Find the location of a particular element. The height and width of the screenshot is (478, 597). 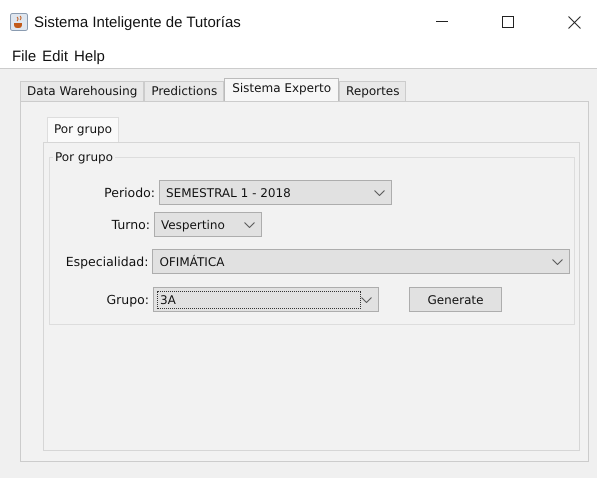

maximize-icon is located at coordinates (508, 22).